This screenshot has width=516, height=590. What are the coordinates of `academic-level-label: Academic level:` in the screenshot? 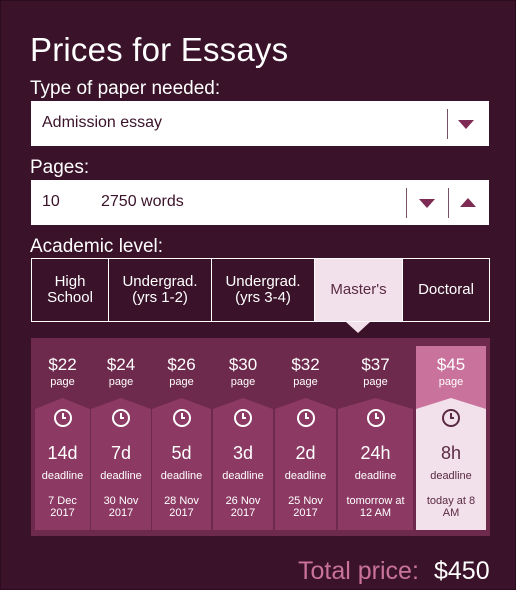 It's located at (97, 246).